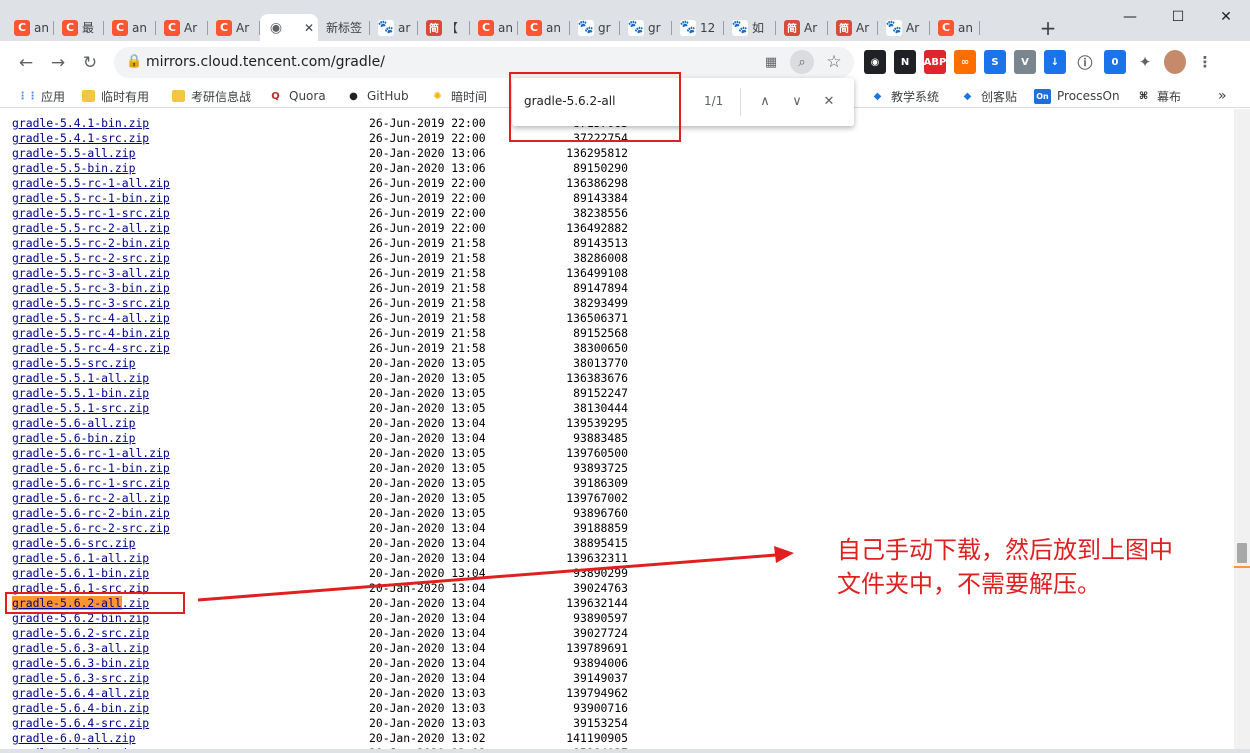  Describe the element at coordinates (646, 27) in the screenshot. I see `tab-12: 🐾 gr` at that location.